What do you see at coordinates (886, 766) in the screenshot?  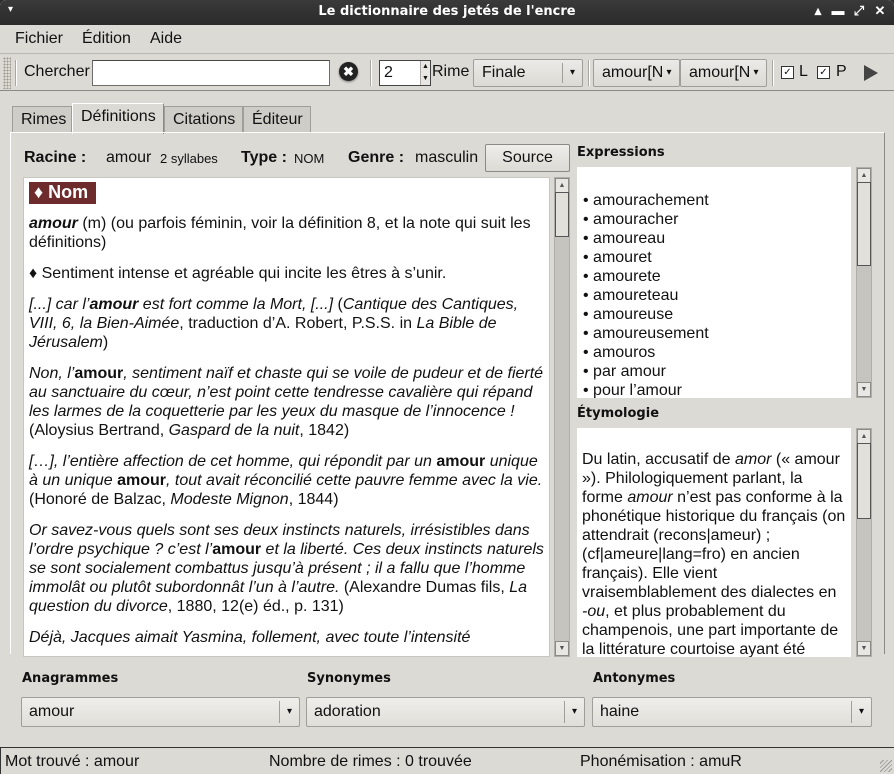 I see `resize-grip-icon` at bounding box center [886, 766].